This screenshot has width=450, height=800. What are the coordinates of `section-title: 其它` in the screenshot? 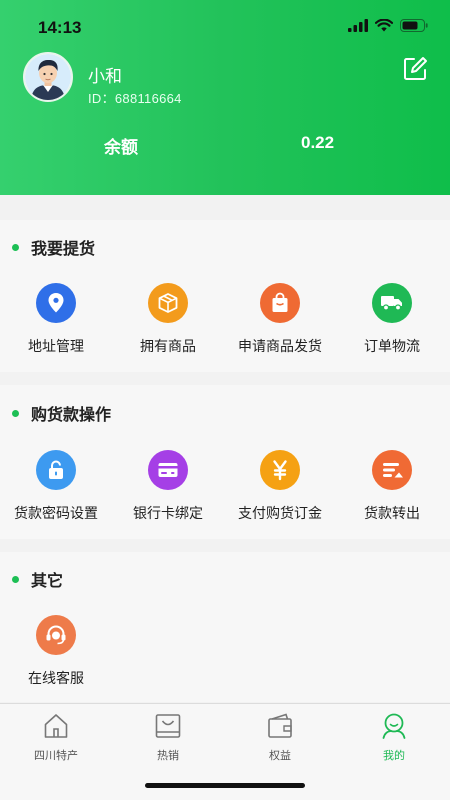 It's located at (47, 581).